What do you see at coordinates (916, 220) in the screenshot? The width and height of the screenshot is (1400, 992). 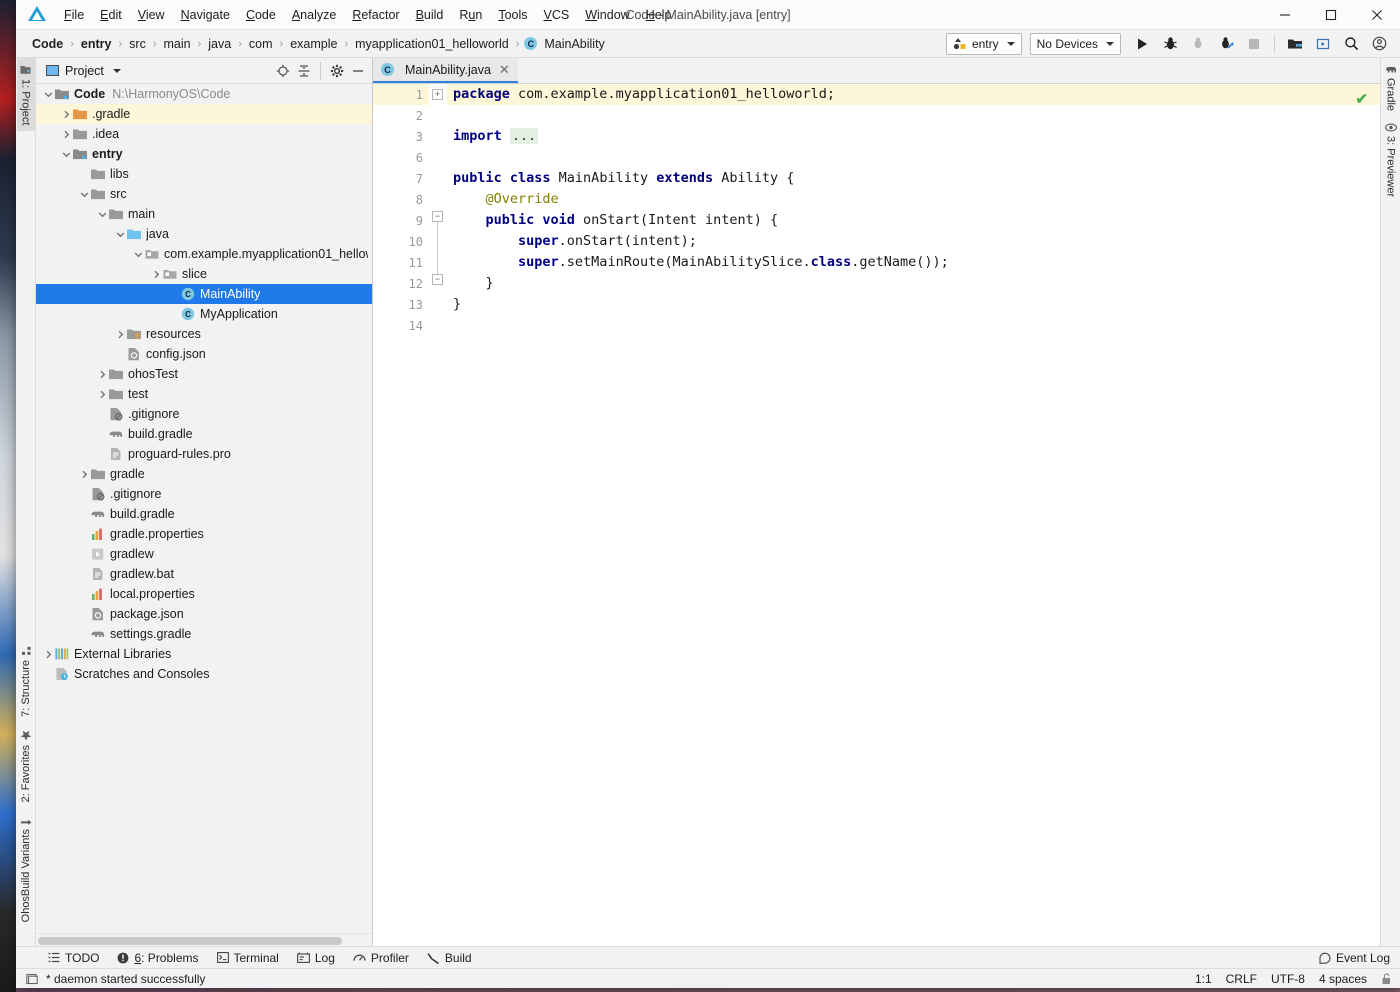 I see `code-line: public void onStart(Intent intent) {` at bounding box center [916, 220].